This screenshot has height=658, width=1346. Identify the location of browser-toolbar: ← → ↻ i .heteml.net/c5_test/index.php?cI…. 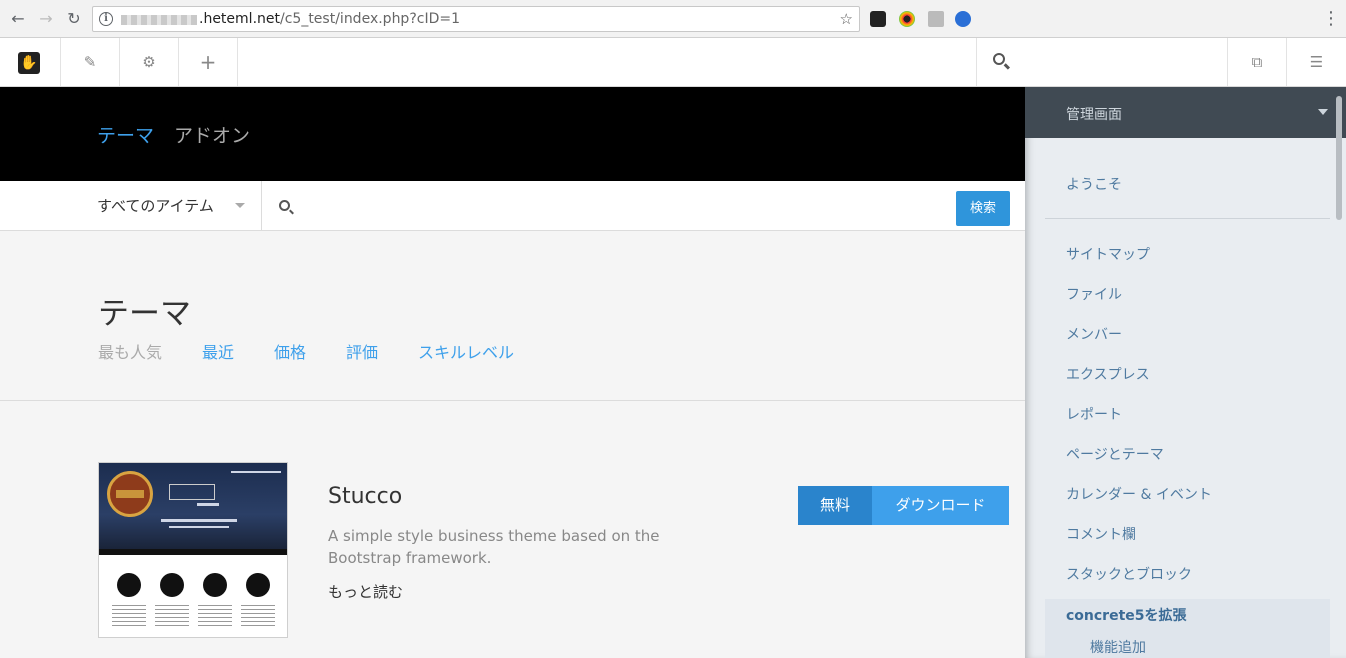
(673, 19).